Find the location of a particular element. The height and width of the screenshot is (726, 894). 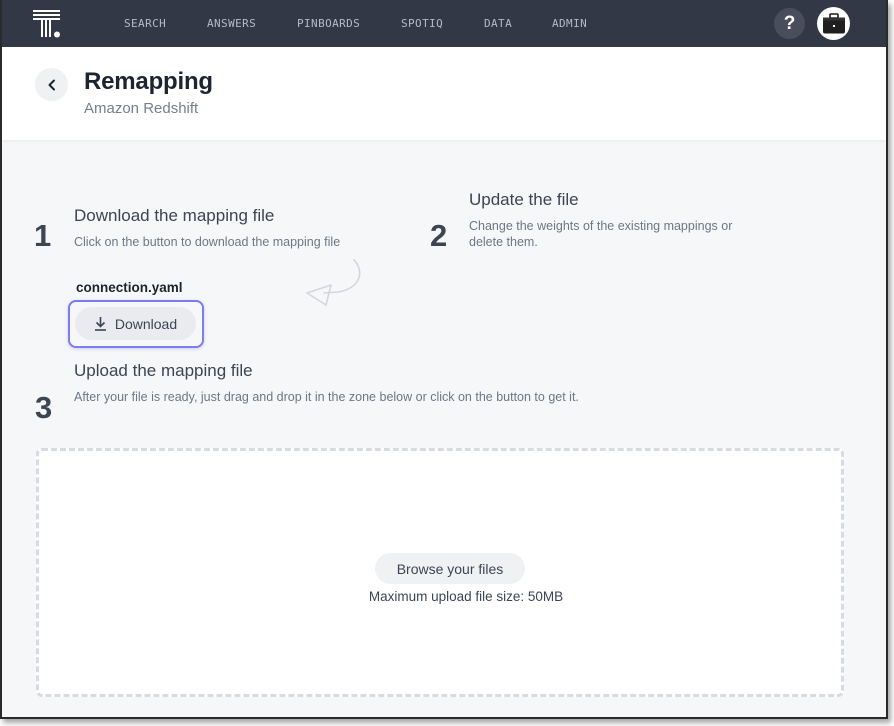

back-button is located at coordinates (51, 84).